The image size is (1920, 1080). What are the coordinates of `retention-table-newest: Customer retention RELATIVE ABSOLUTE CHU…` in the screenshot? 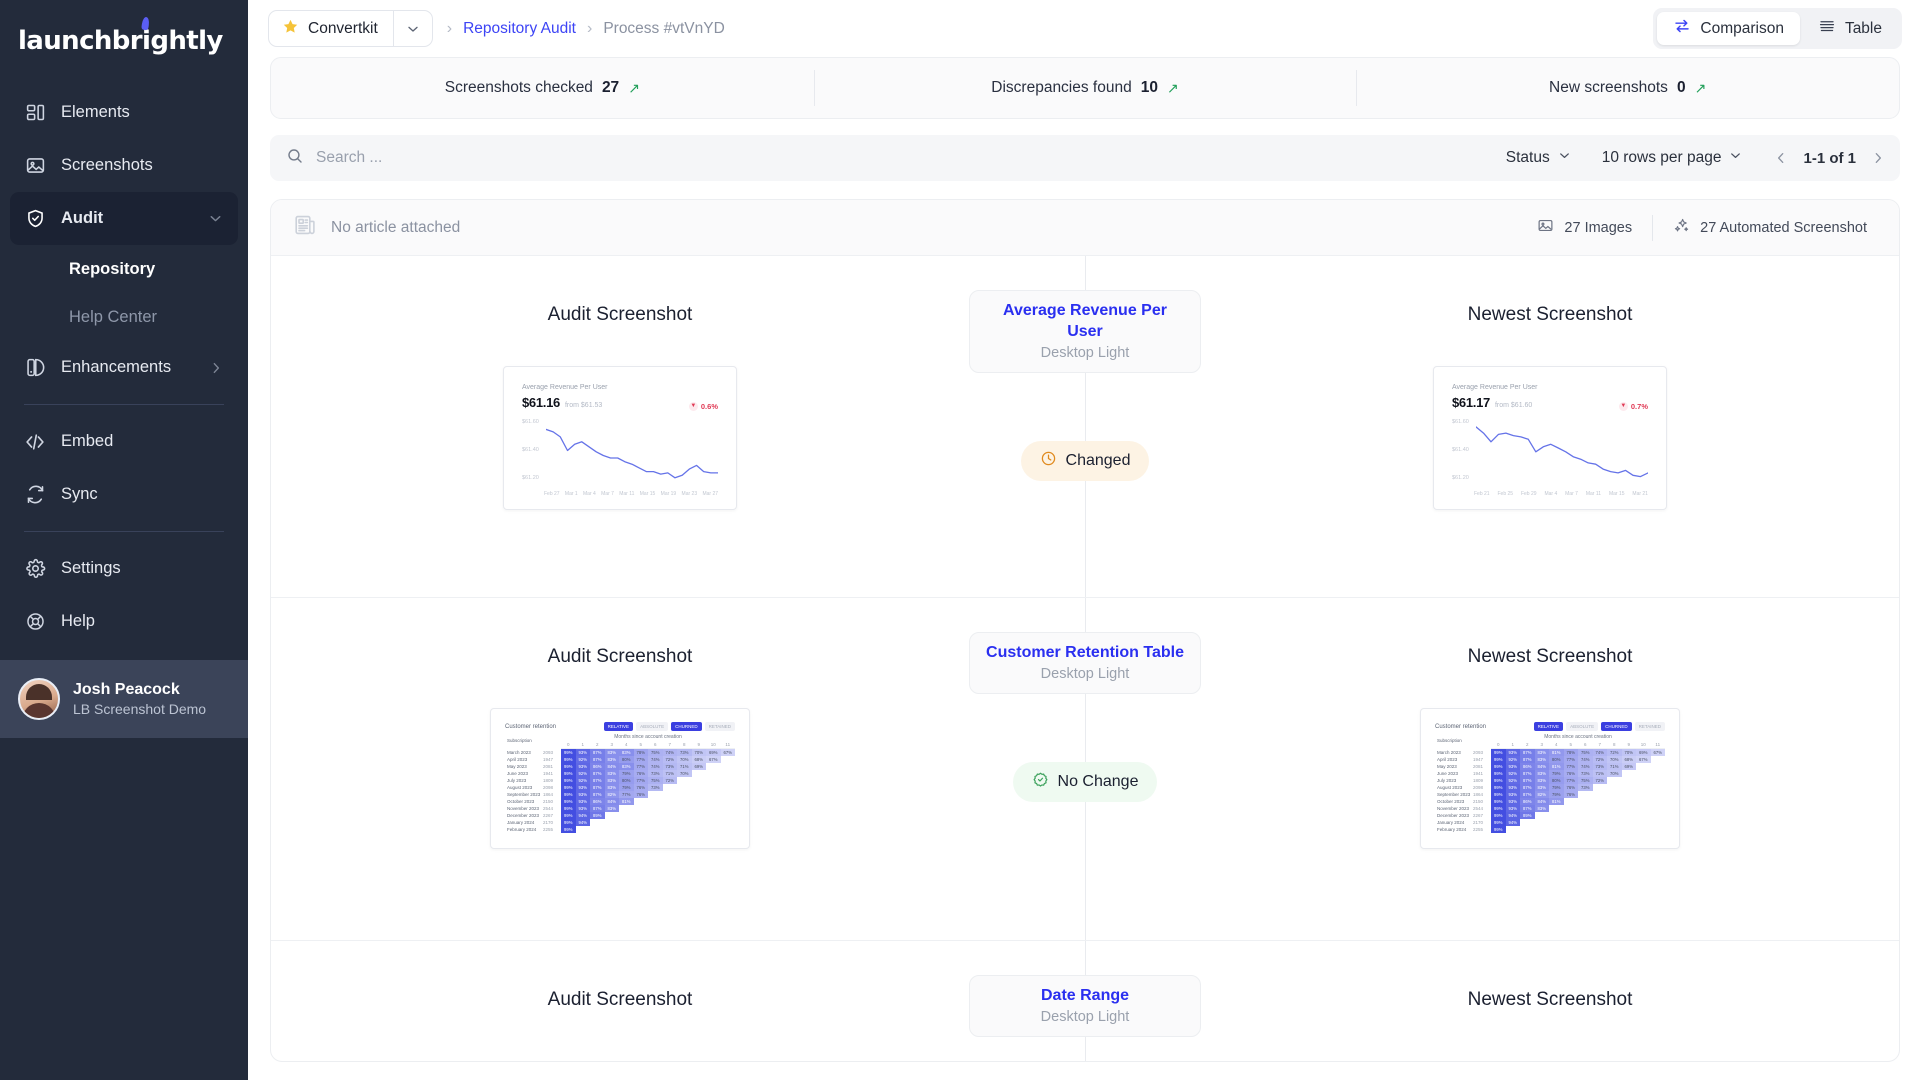 It's located at (1550, 778).